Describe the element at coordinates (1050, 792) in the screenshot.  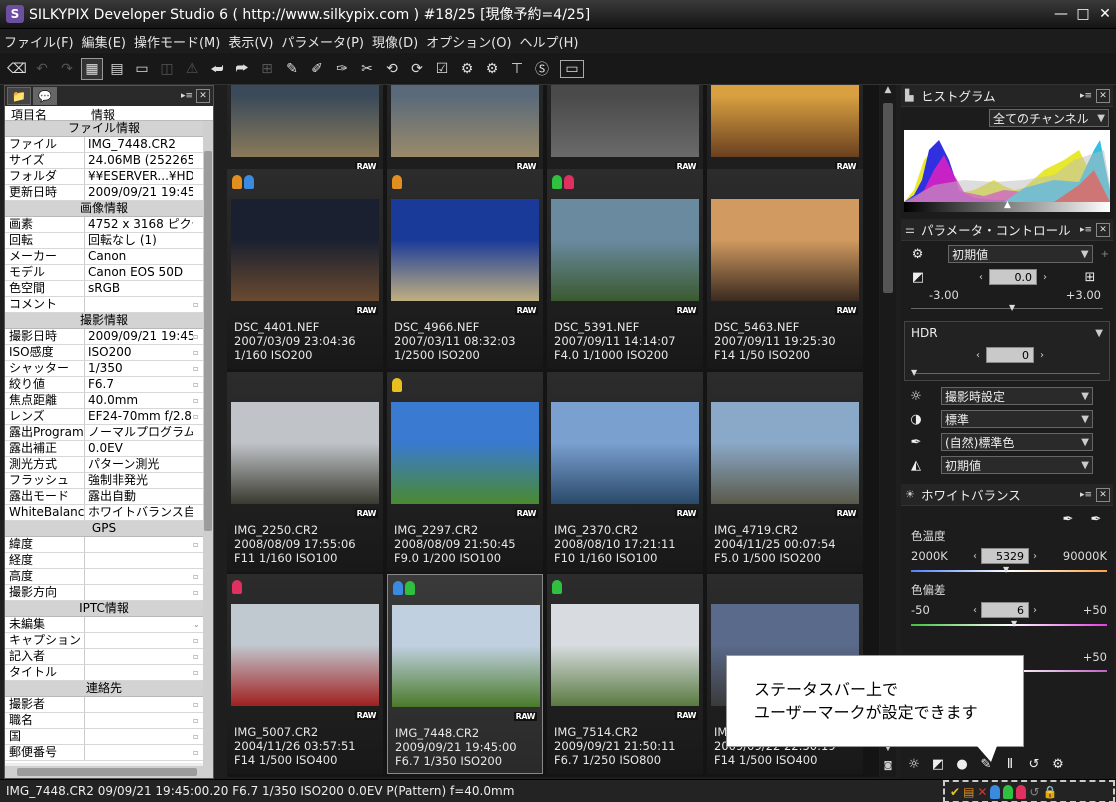
I see `lock-icon: 🔒` at that location.